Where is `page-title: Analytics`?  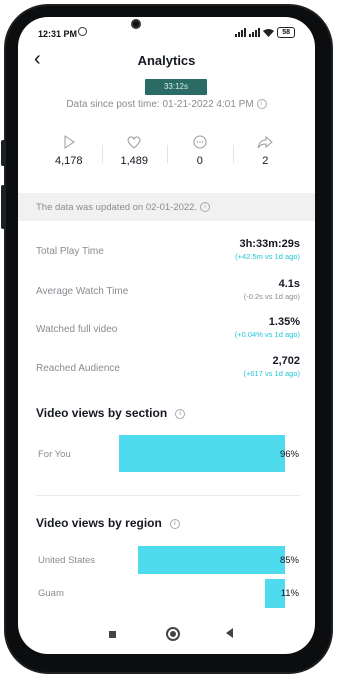
page-title: Analytics is located at coordinates (166, 60).